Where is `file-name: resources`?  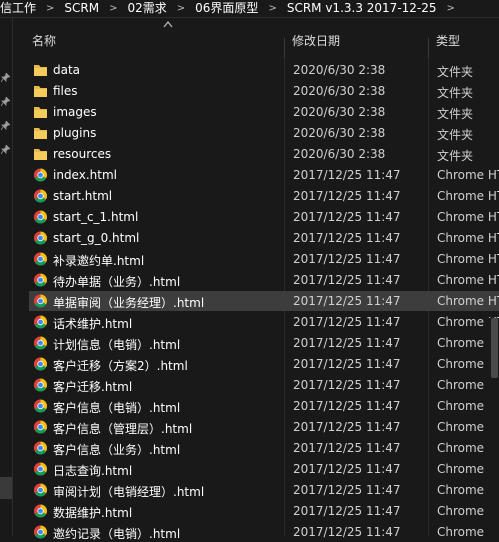 file-name: resources is located at coordinates (82, 154).